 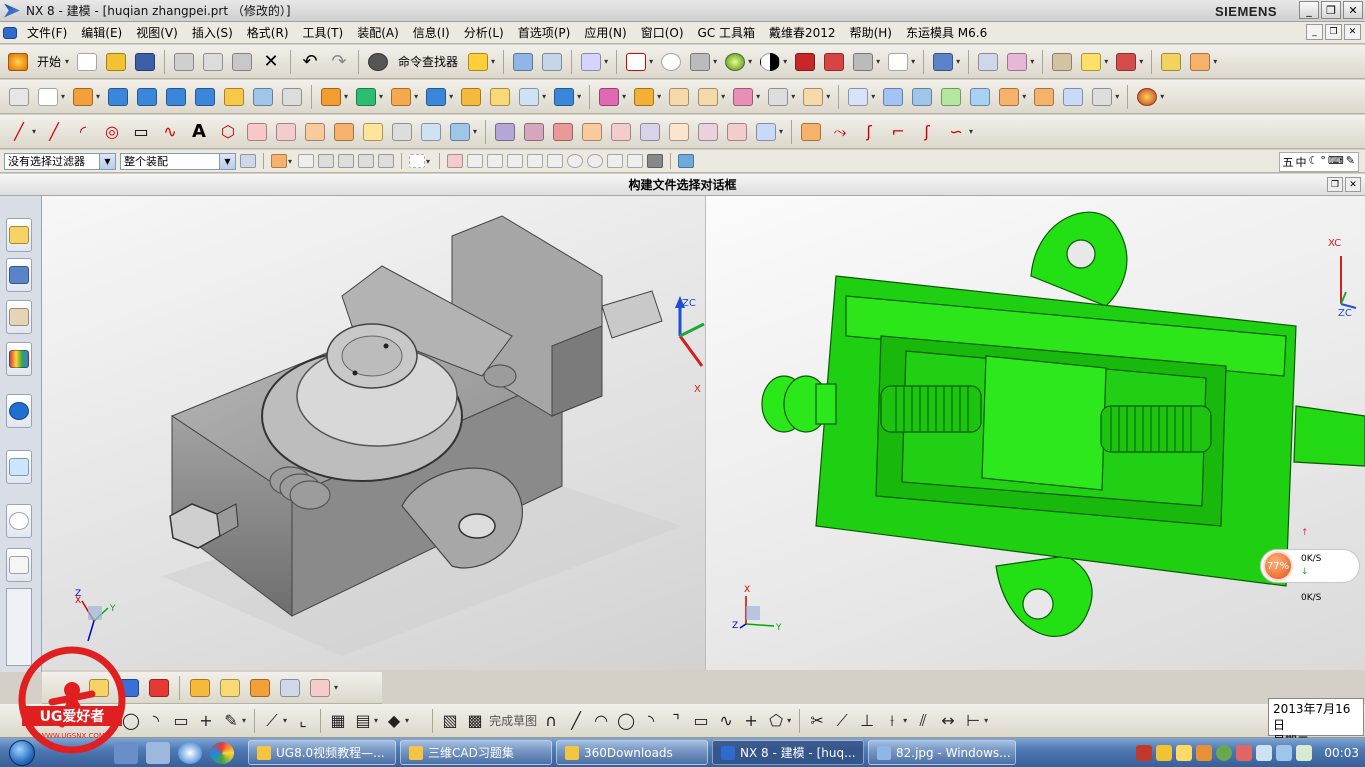 What do you see at coordinates (19, 467) in the screenshot?
I see `web-browser-icon` at bounding box center [19, 467].